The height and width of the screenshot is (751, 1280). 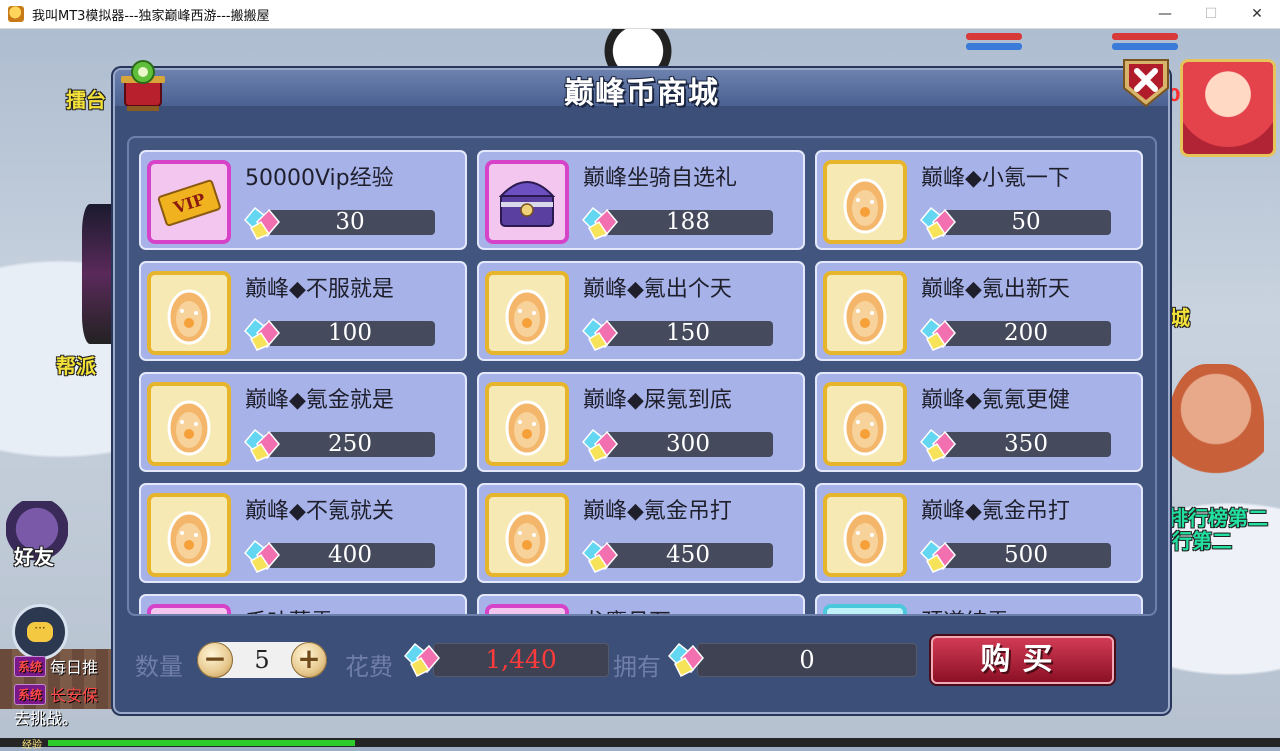 I want to click on shop-item-card: 巅峰◆氪金就是 250, so click(x=303, y=422).